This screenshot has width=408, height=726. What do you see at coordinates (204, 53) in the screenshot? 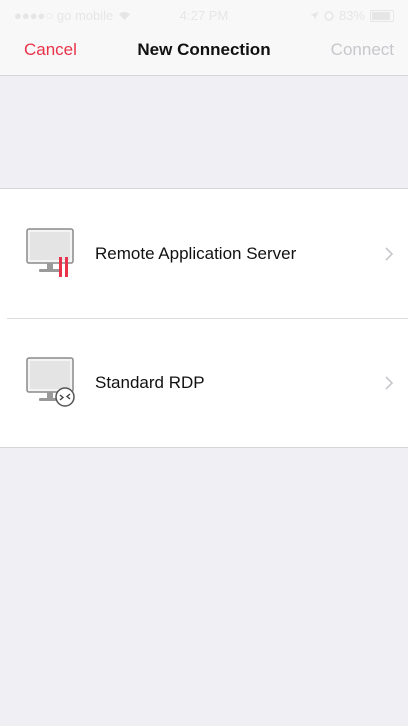
I see `navigation-bar: Cancel New Connection Connect` at bounding box center [204, 53].